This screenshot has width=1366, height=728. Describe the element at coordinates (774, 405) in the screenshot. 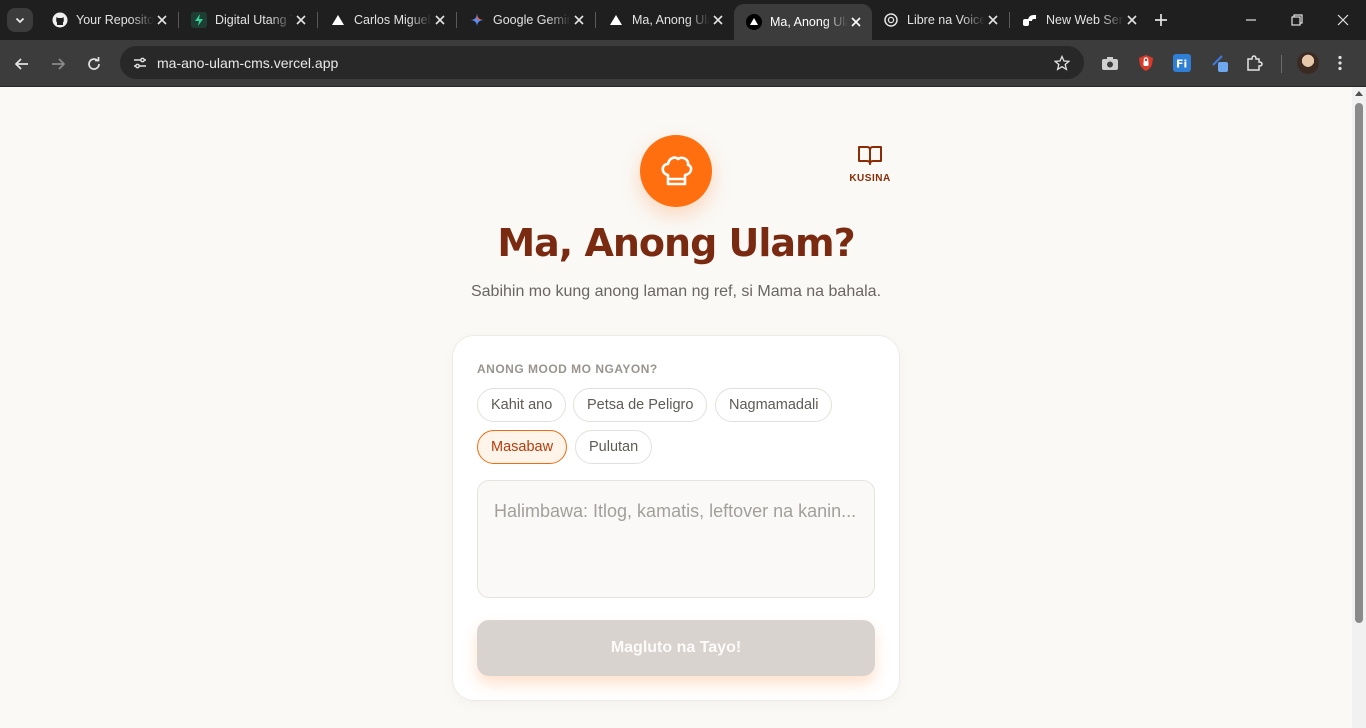

I see `mood-chip-nagmamadali: Nagmamadali` at that location.